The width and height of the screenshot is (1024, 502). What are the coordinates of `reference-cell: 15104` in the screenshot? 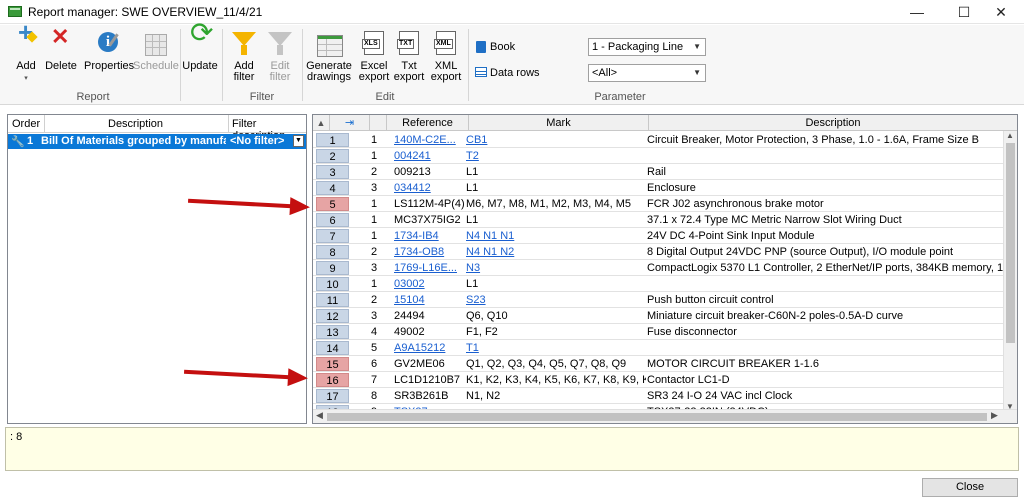 It's located at (431, 300).